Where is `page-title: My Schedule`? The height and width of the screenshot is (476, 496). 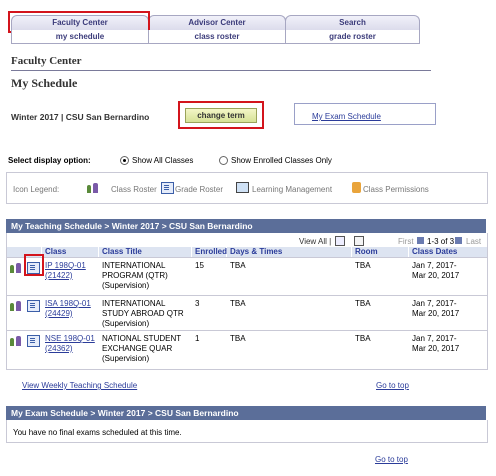 page-title: My Schedule is located at coordinates (44, 83).